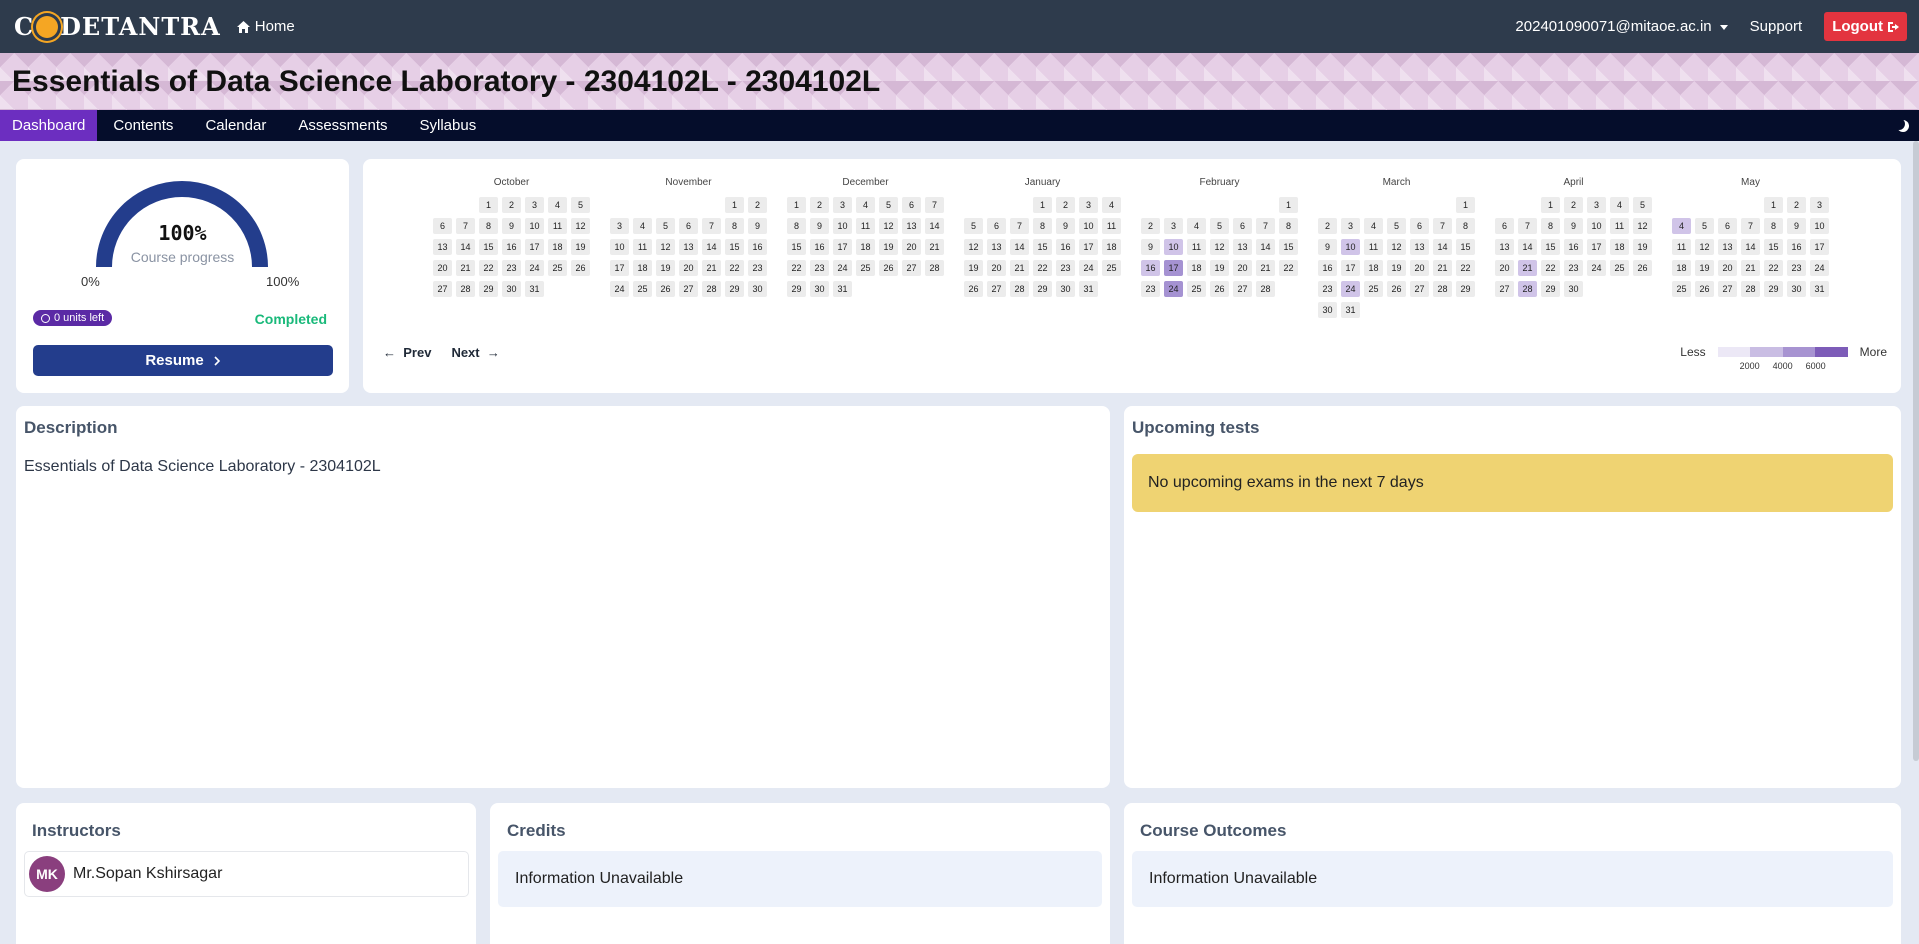  What do you see at coordinates (734, 247) in the screenshot?
I see `day-cell: 15` at bounding box center [734, 247].